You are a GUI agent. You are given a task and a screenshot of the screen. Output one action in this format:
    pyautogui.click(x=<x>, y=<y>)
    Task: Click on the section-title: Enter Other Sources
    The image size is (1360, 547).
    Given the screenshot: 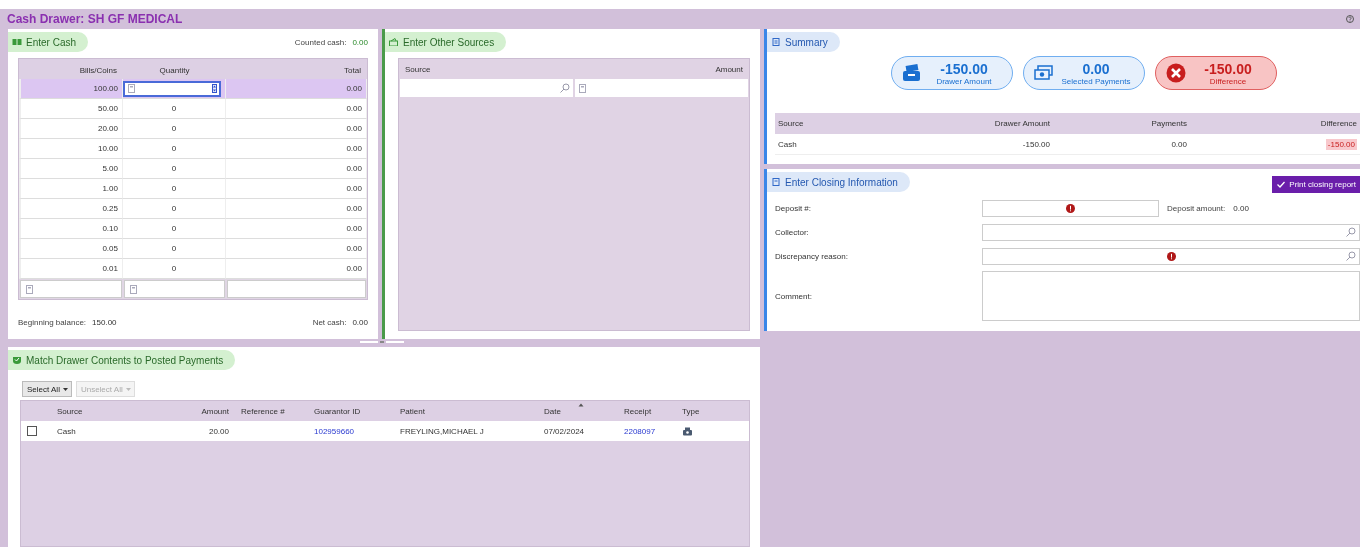 What is the action you would take?
    pyautogui.click(x=449, y=42)
    